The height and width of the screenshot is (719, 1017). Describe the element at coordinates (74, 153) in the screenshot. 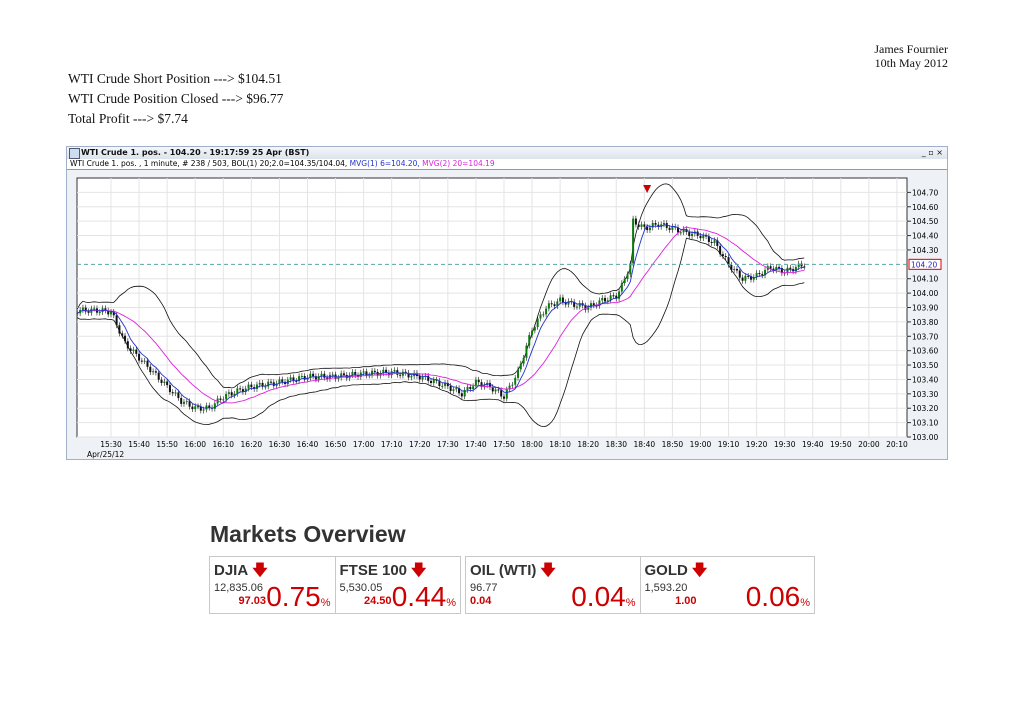

I see `chart-icon` at that location.